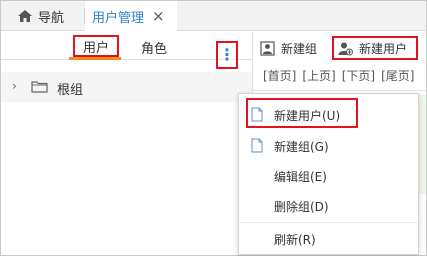  What do you see at coordinates (70, 90) in the screenshot?
I see `tree-label-root-group: 根组` at bounding box center [70, 90].